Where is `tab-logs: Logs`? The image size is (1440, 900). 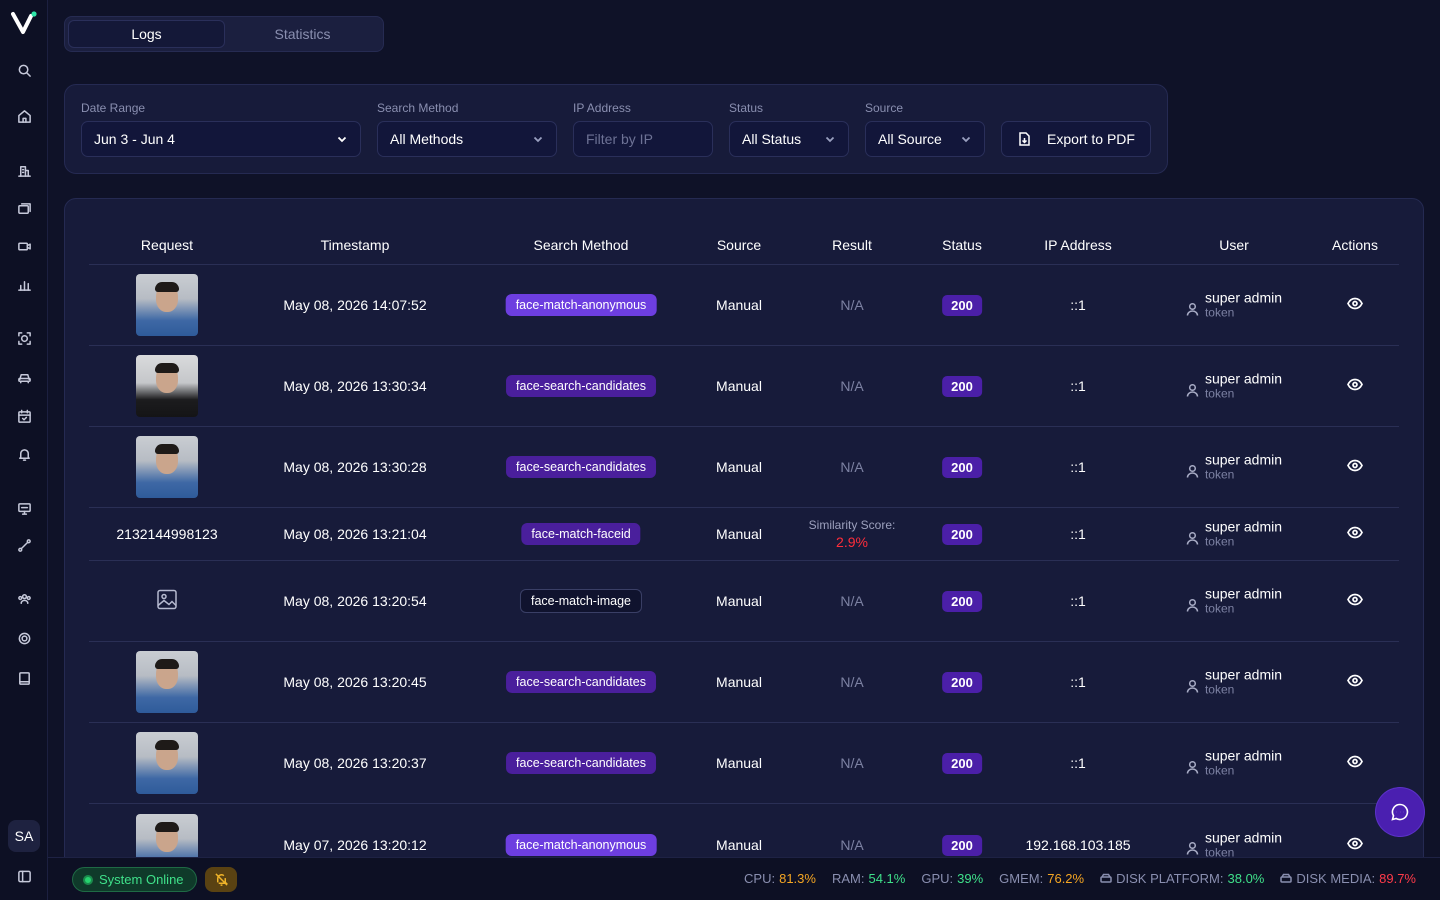
tab-logs: Logs is located at coordinates (146, 34).